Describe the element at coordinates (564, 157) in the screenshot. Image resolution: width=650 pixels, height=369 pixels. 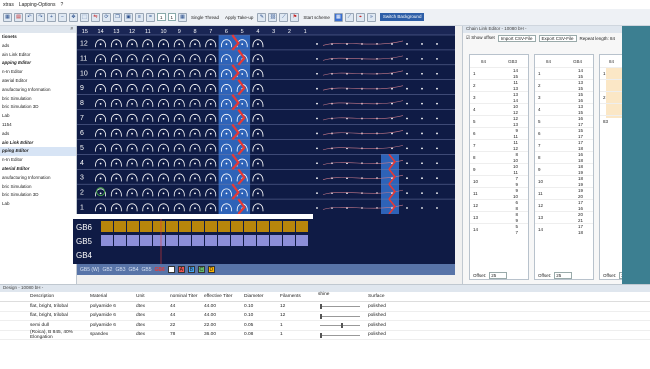
I see `chain-link-row: 8 16 18` at that location.